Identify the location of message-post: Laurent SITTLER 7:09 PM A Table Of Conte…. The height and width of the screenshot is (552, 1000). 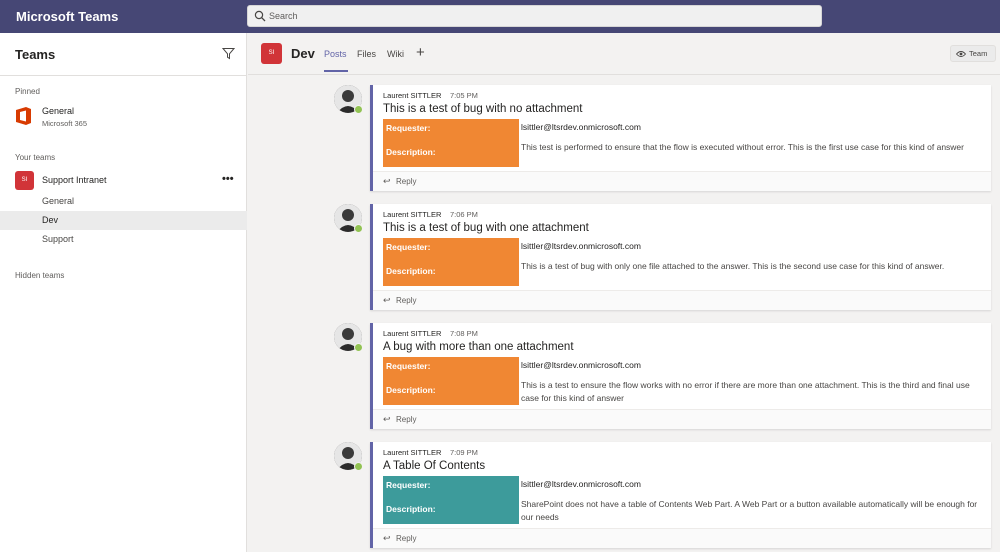
(662, 495).